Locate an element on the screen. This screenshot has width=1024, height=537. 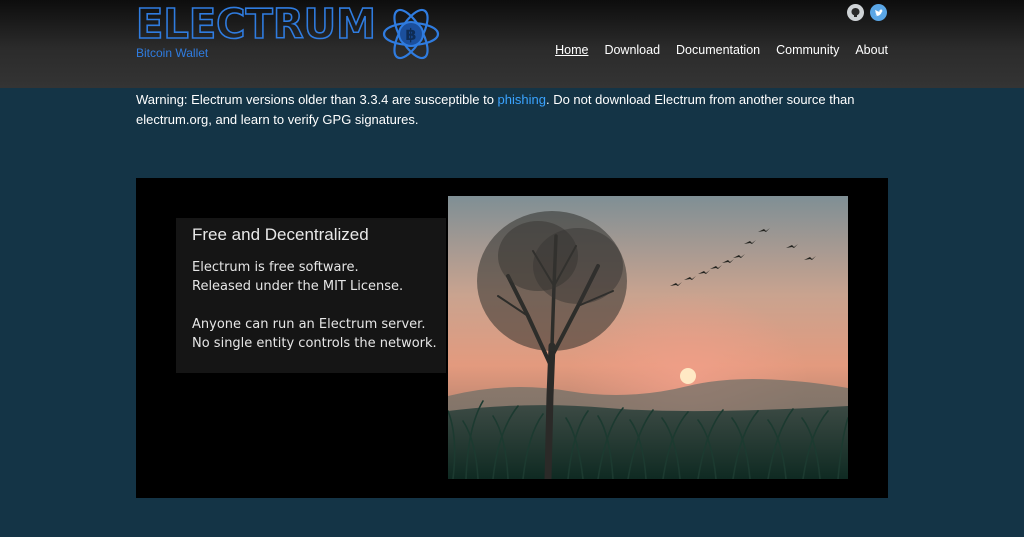
nav-home: Home is located at coordinates (571, 50).